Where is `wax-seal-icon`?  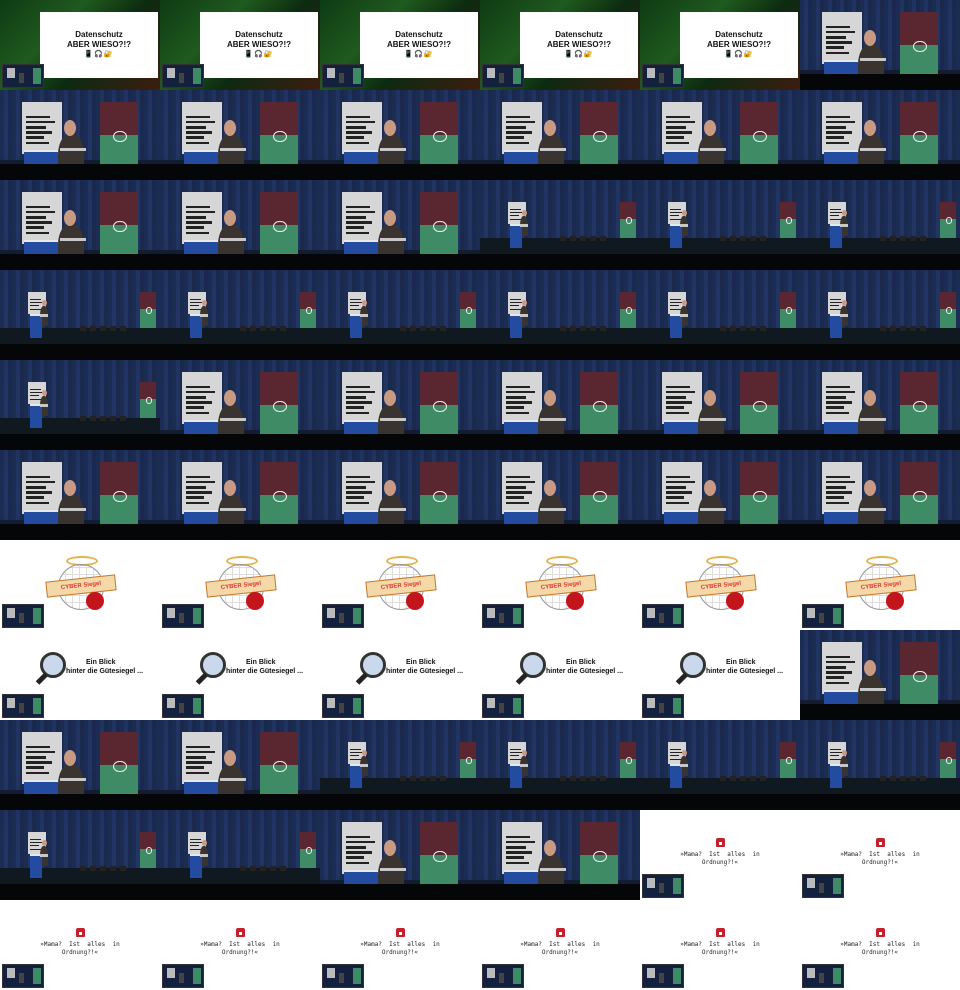 wax-seal-icon is located at coordinates (415, 601).